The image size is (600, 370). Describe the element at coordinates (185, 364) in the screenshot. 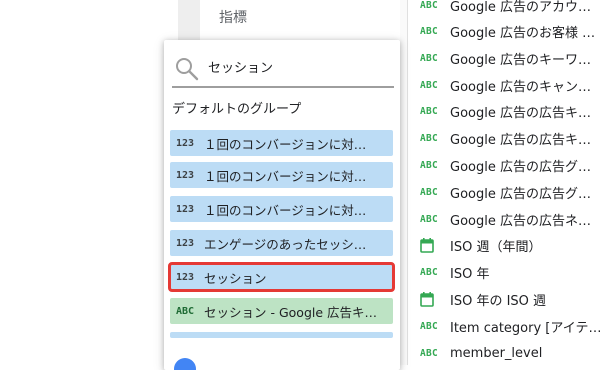

I see `add-button` at that location.